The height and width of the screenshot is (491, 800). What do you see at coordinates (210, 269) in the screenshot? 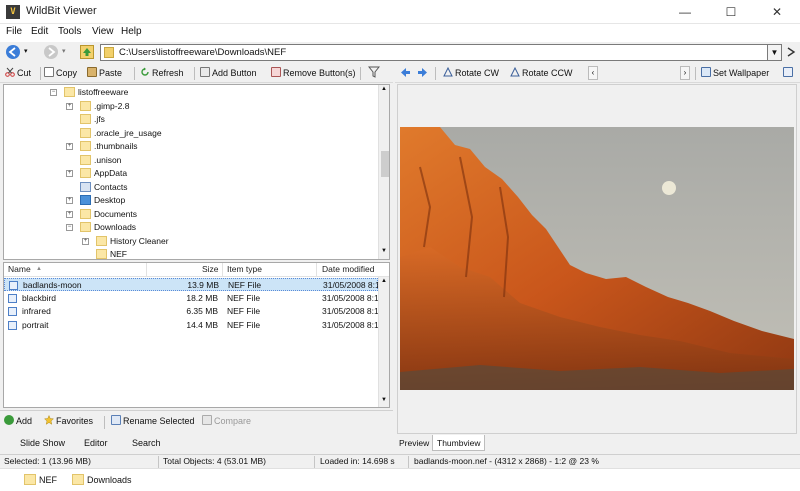
I see `column-size: Size` at bounding box center [210, 269].